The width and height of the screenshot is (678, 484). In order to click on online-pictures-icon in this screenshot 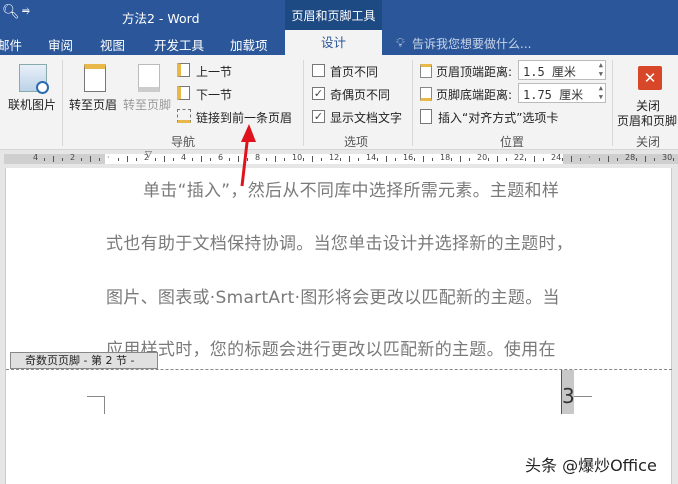, I will do `click(34, 79)`.